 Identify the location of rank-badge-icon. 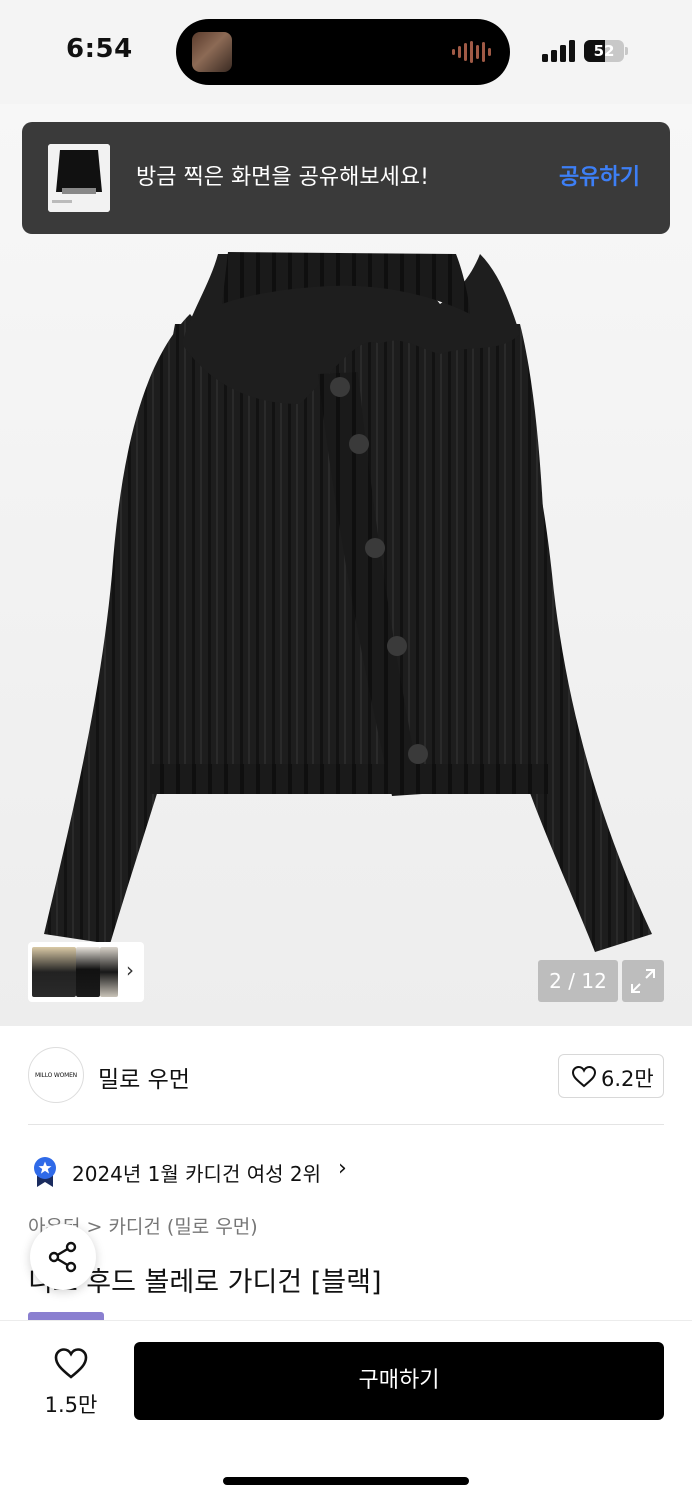
(45, 1172).